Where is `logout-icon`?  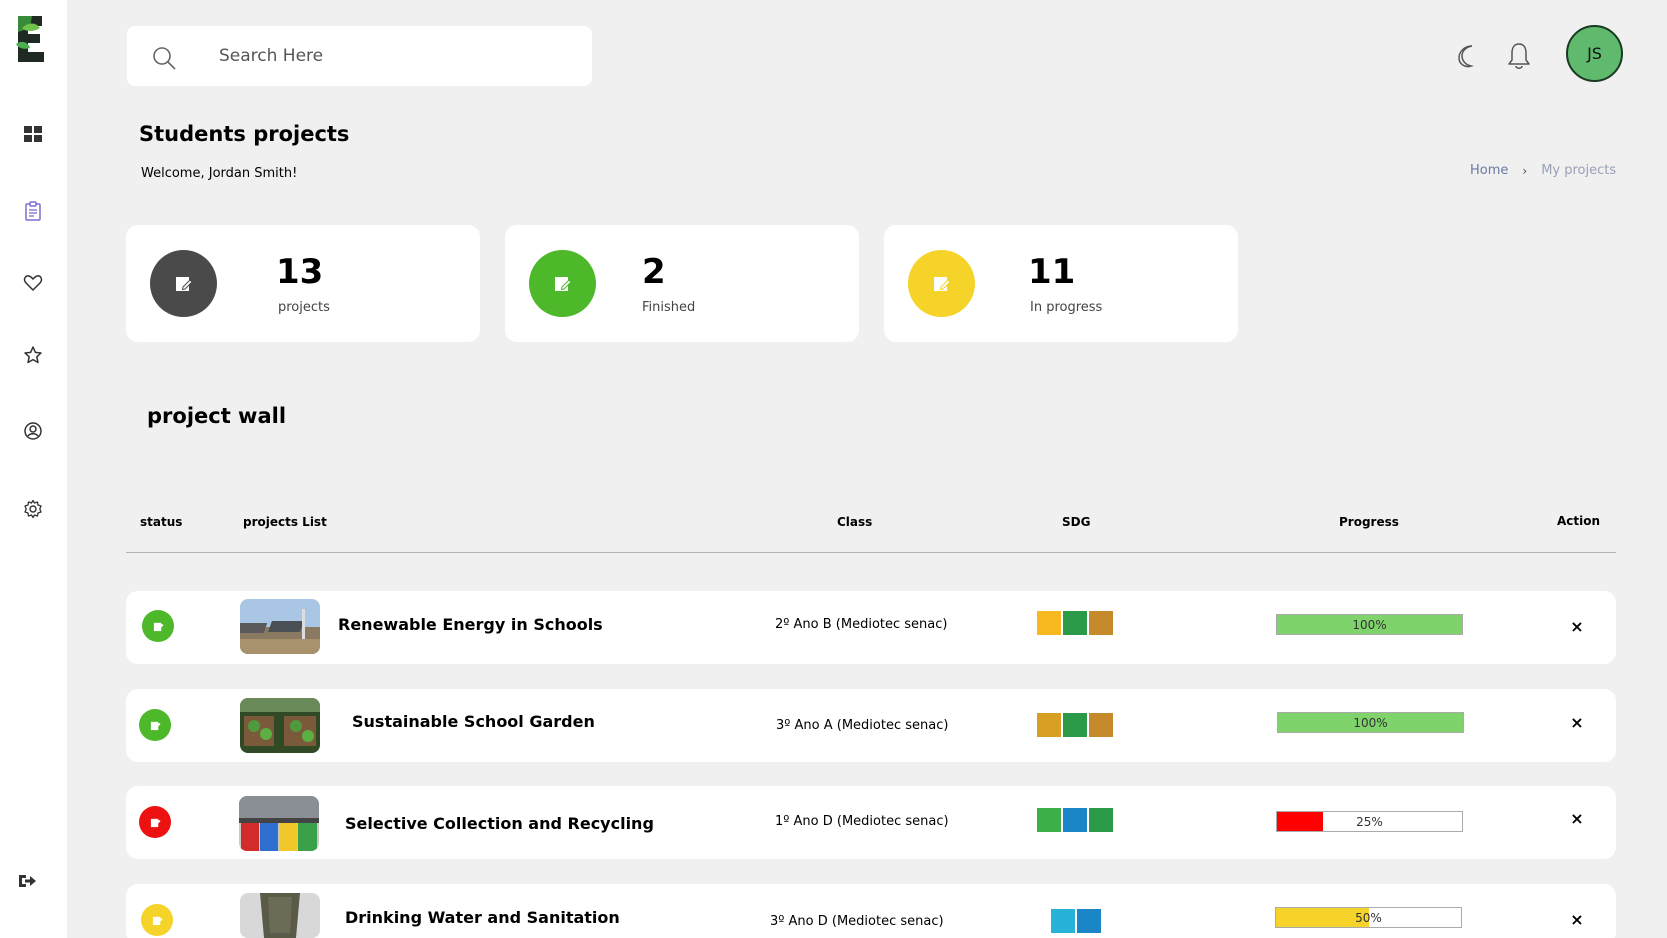
logout-icon is located at coordinates (27, 881).